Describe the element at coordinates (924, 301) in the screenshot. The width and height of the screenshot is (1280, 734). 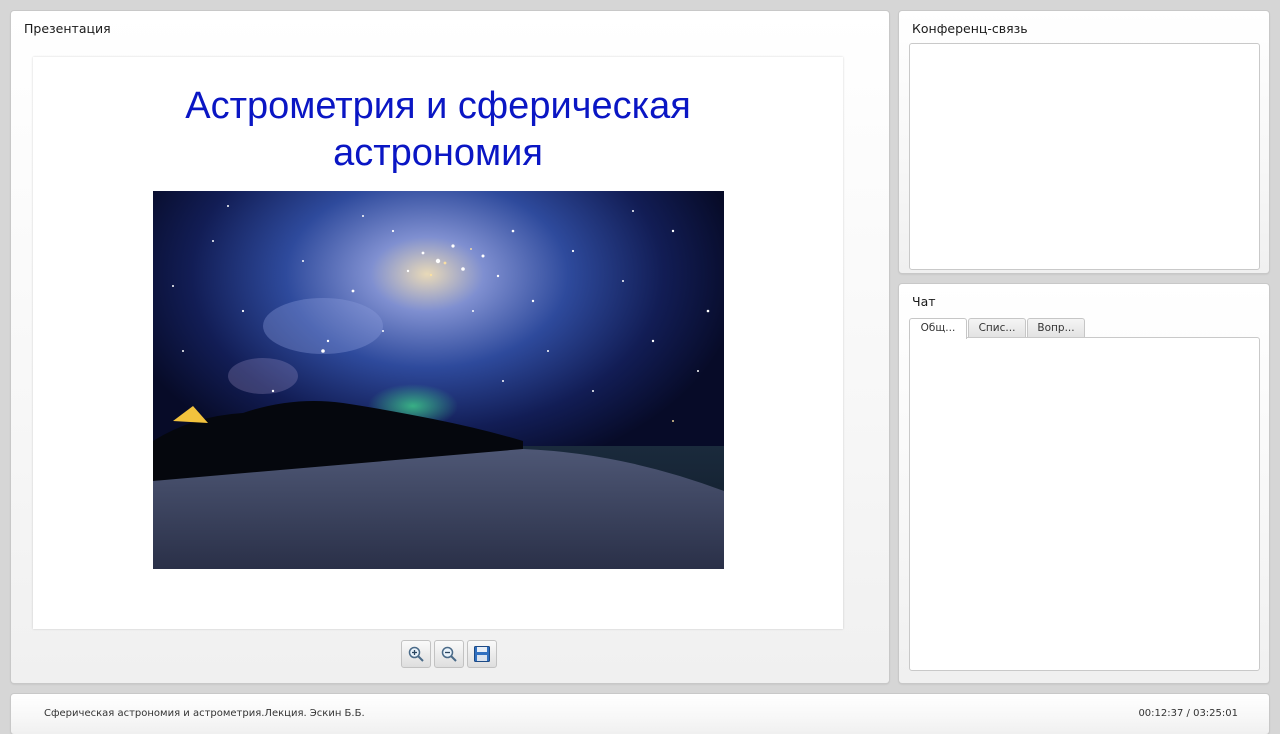
I see `chat-panel-title: Чат` at that location.